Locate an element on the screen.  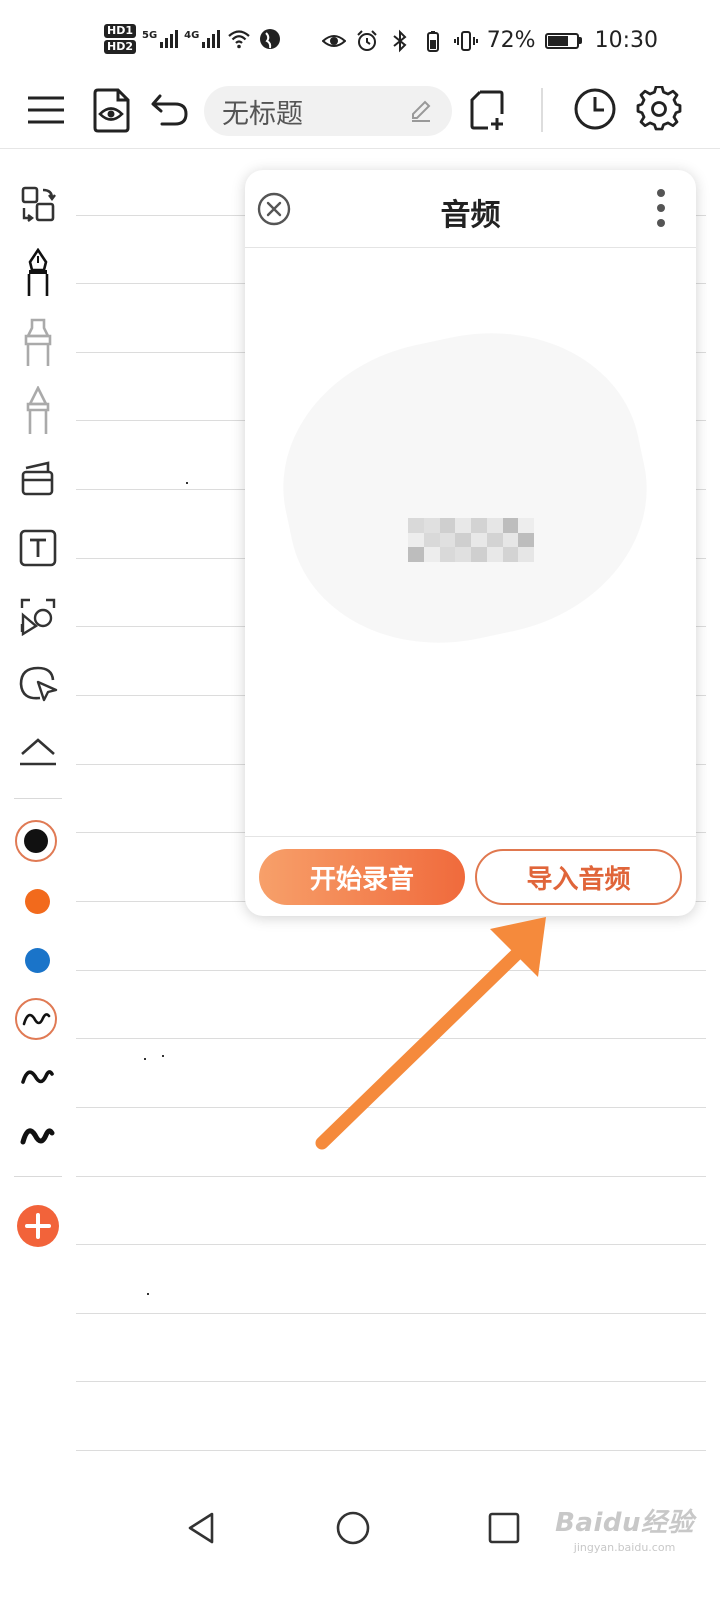
popup-header: 音频 is located at coordinates (470, 209).